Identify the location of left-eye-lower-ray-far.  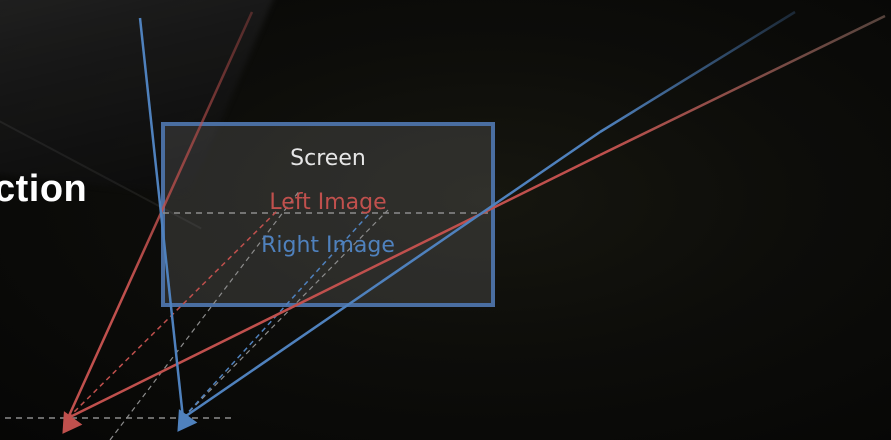
(742, 85).